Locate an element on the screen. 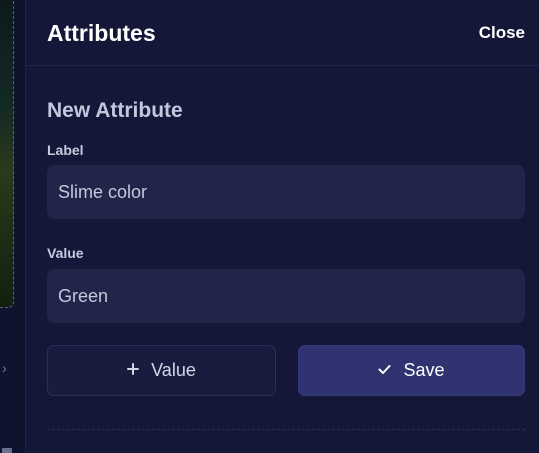 The width and height of the screenshot is (539, 453). value-input is located at coordinates (286, 296).